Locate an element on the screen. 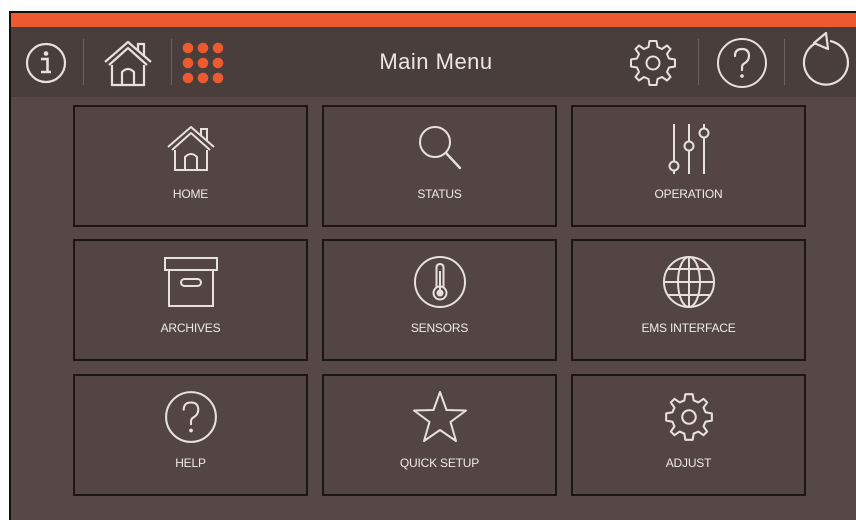 The width and height of the screenshot is (856, 520). tile-archives: ARCHIVES is located at coordinates (190, 300).